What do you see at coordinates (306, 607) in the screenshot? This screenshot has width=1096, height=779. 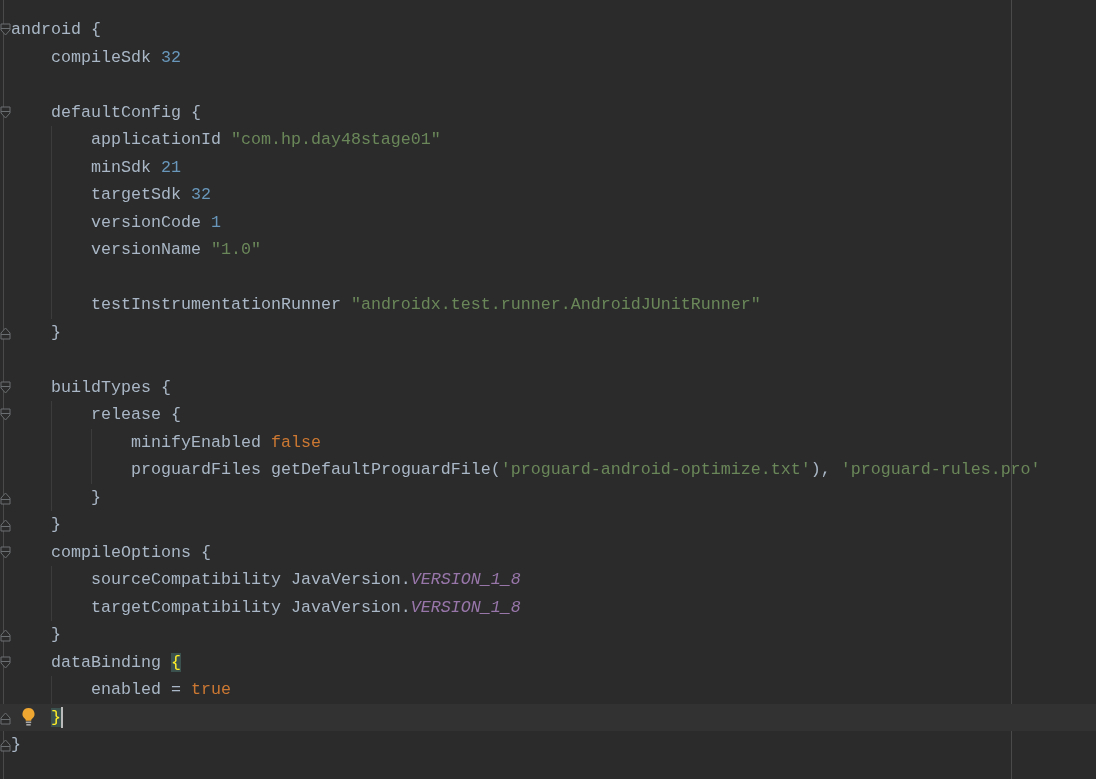 I see `code-line: targetCompatibility JavaVersion.VERSION_1_8` at bounding box center [306, 607].